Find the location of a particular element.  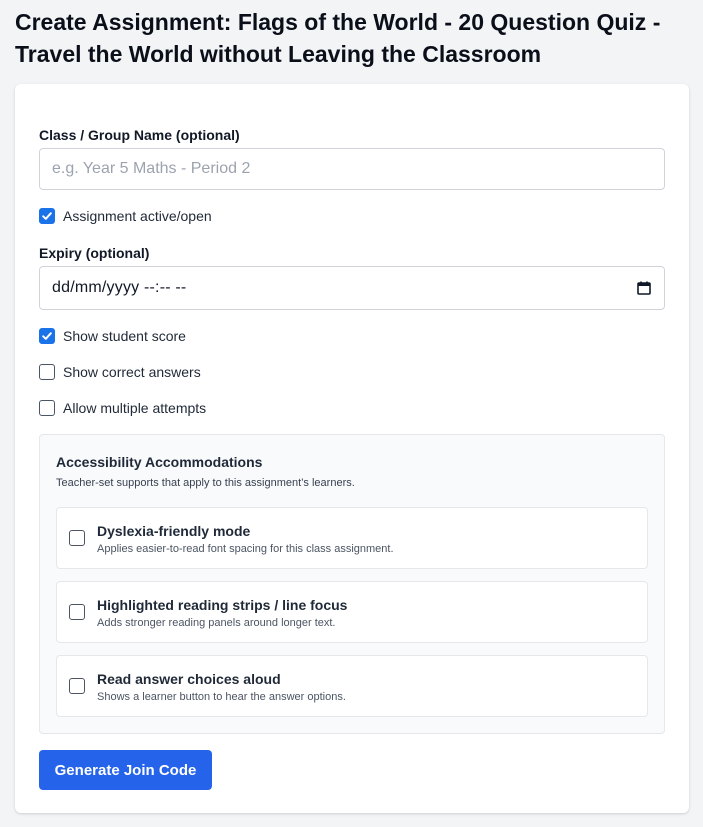

generate-join-code-button: Generate Join Code is located at coordinates (125, 770).